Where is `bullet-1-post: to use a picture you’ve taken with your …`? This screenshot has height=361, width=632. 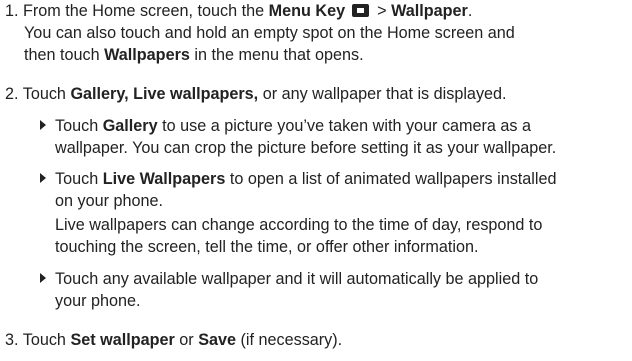
bullet-1-post: to use a picture you’ve taken with your … is located at coordinates (347, 126).